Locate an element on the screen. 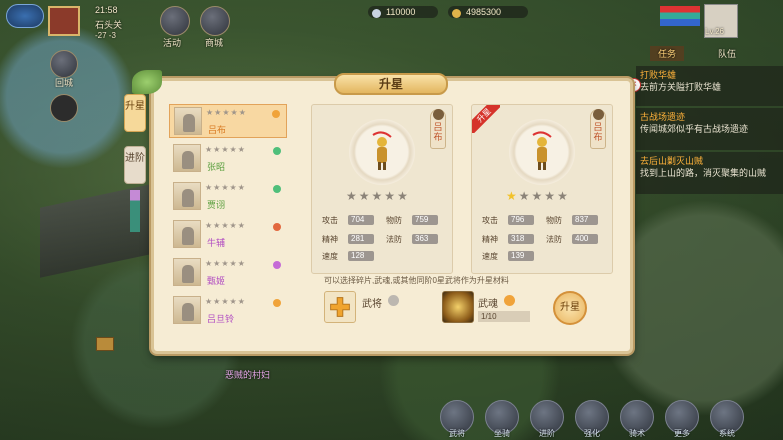 Image resolution: width=783 pixels, height=440 pixels. soul-item-icon is located at coordinates (458, 307).